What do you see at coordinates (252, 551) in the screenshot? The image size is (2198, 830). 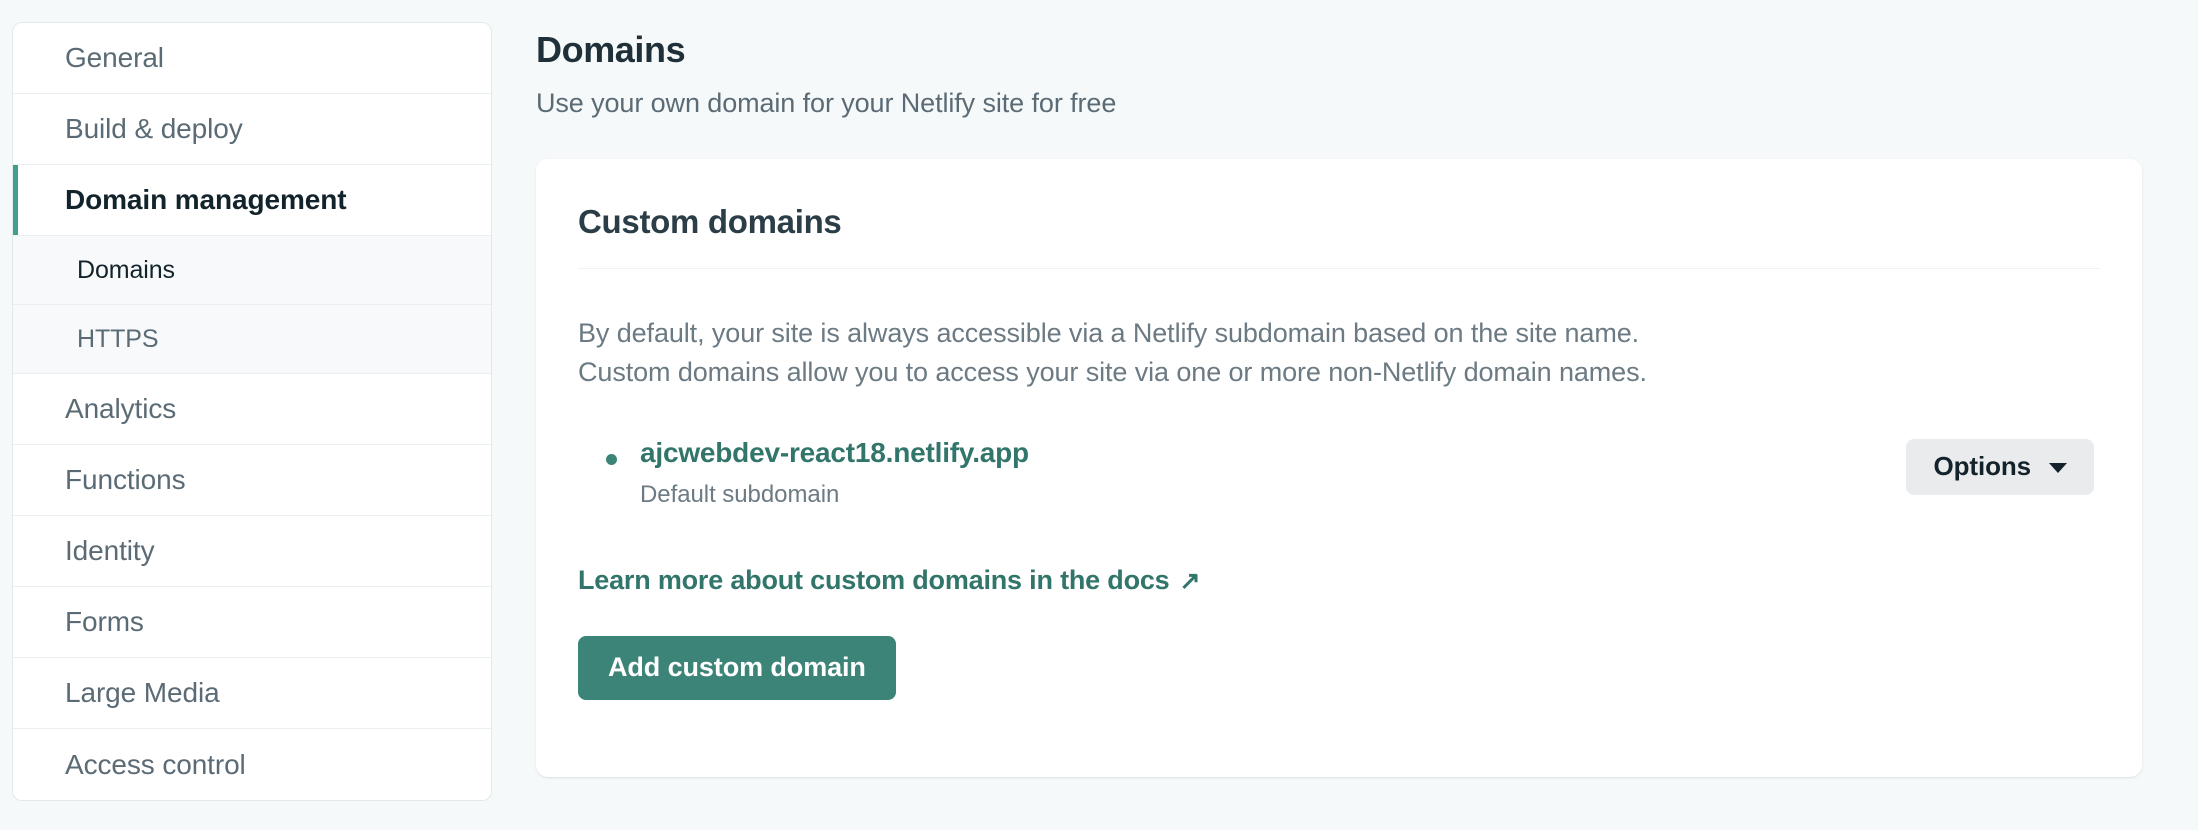 I see `sidebar-item-identity: Identity` at bounding box center [252, 551].